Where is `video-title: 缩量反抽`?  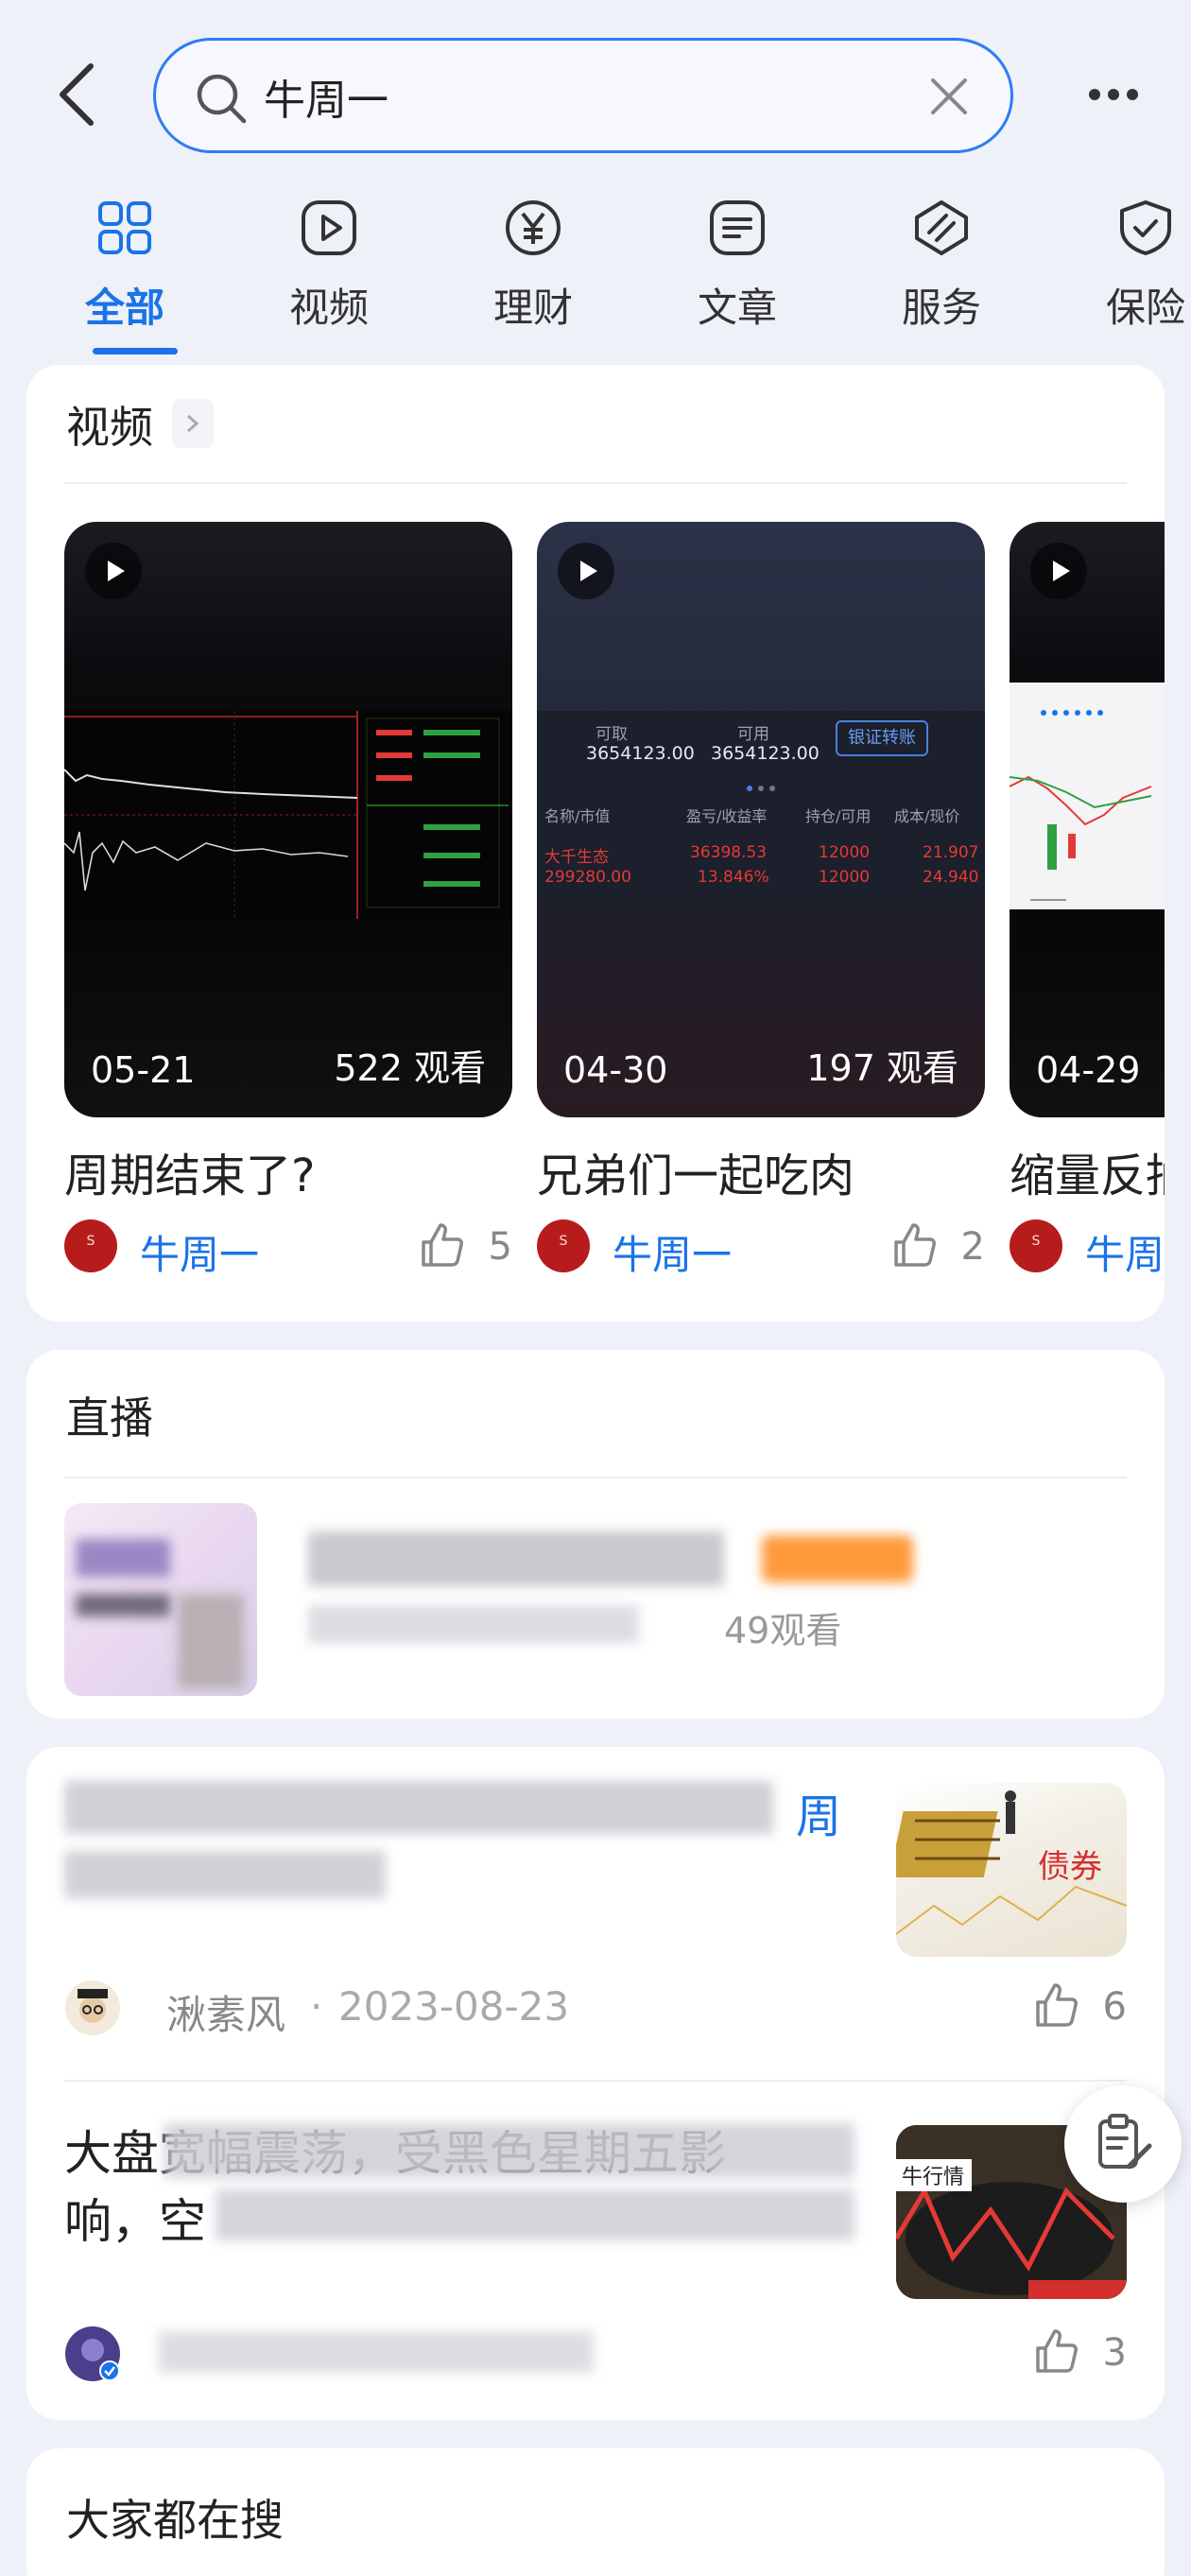
video-title: 缩量反抽 is located at coordinates (1087, 1171).